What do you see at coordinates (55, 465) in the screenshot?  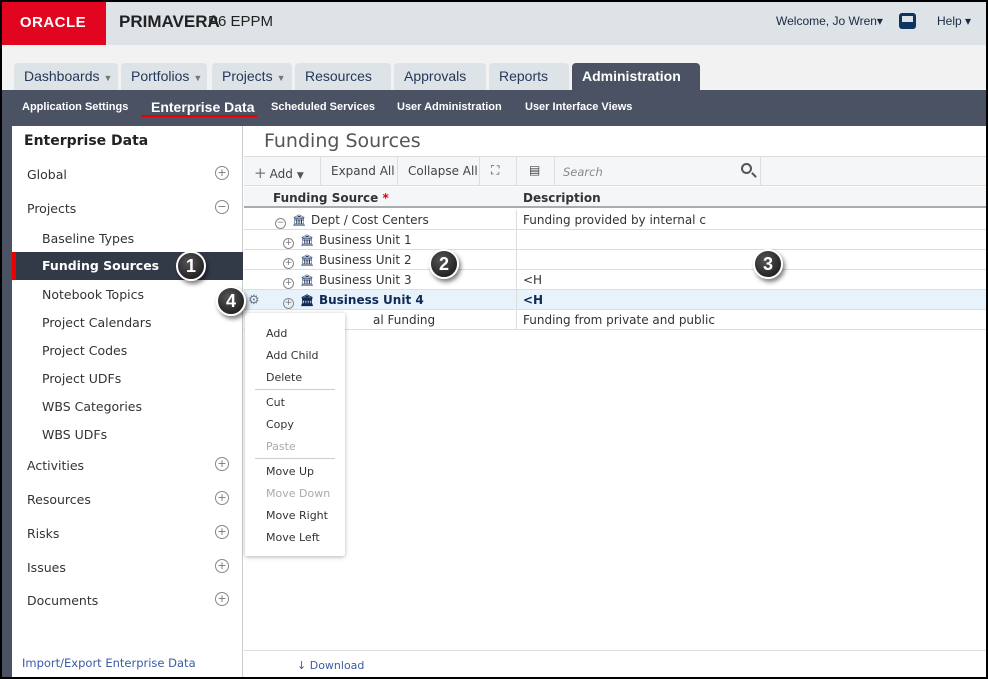 I see `sidebar-item-activities: Activities` at bounding box center [55, 465].